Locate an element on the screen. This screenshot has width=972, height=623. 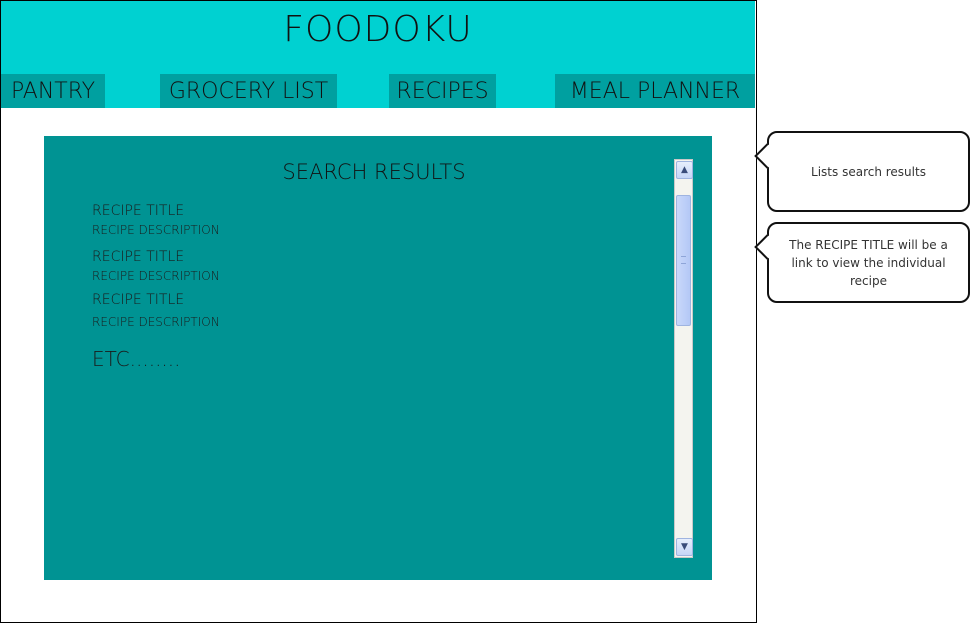
tab-meal-planner: MEAL PLANNER is located at coordinates (655, 91).